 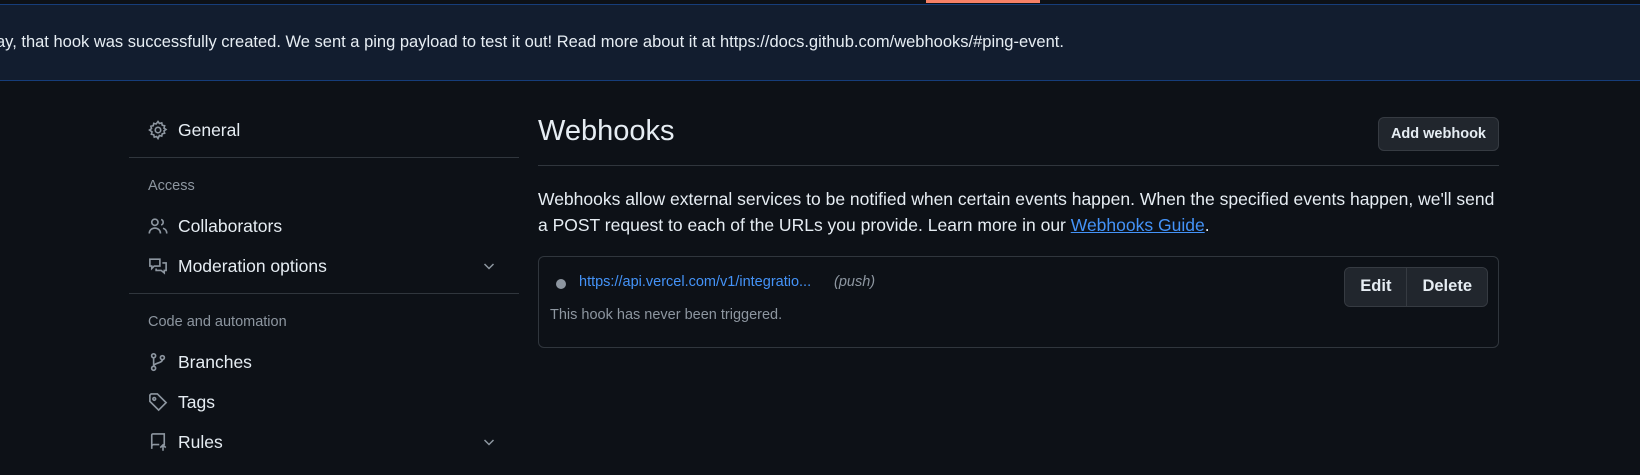 I want to click on webhook-actions: Edit Delete, so click(x=1416, y=286).